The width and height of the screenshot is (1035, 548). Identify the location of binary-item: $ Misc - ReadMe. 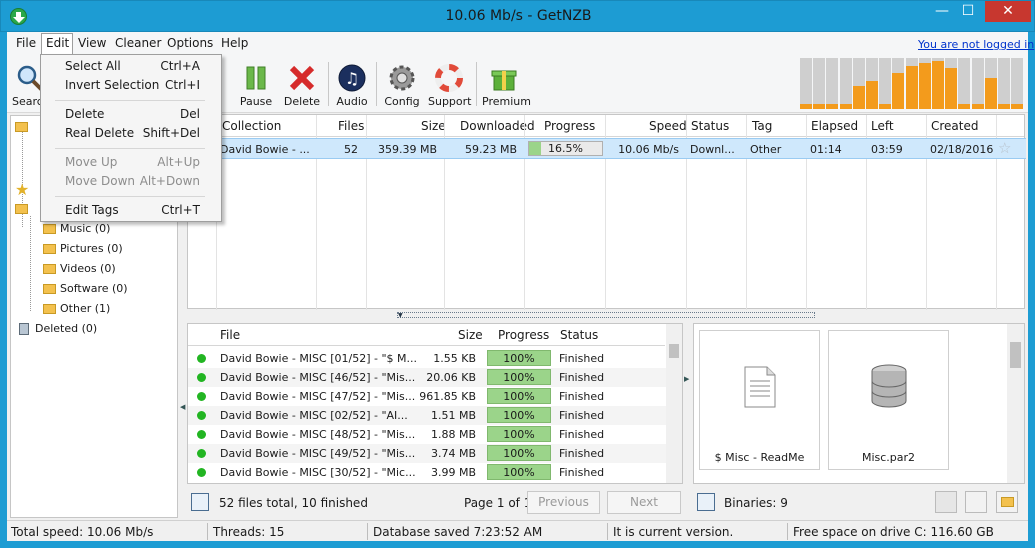
(759, 400).